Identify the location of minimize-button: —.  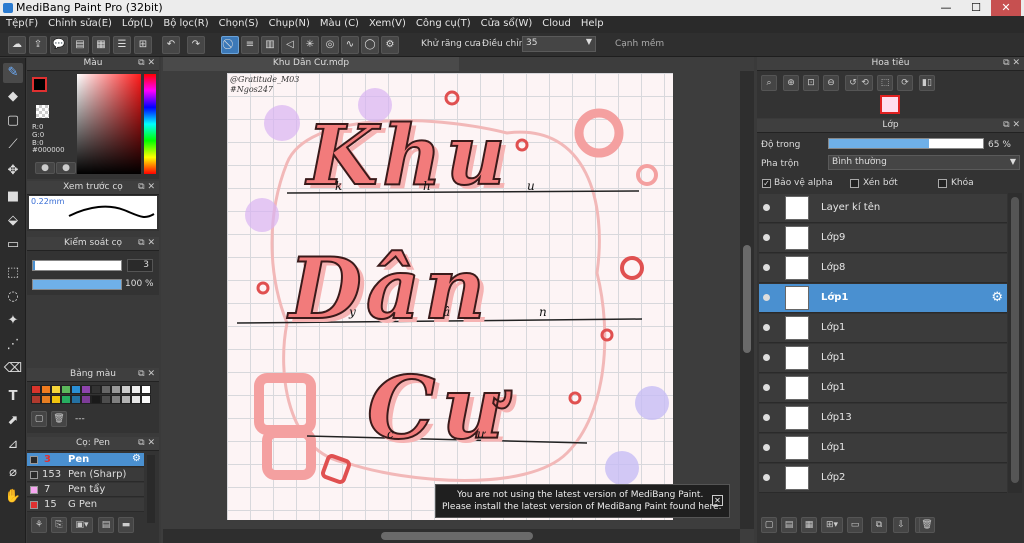
(946, 8).